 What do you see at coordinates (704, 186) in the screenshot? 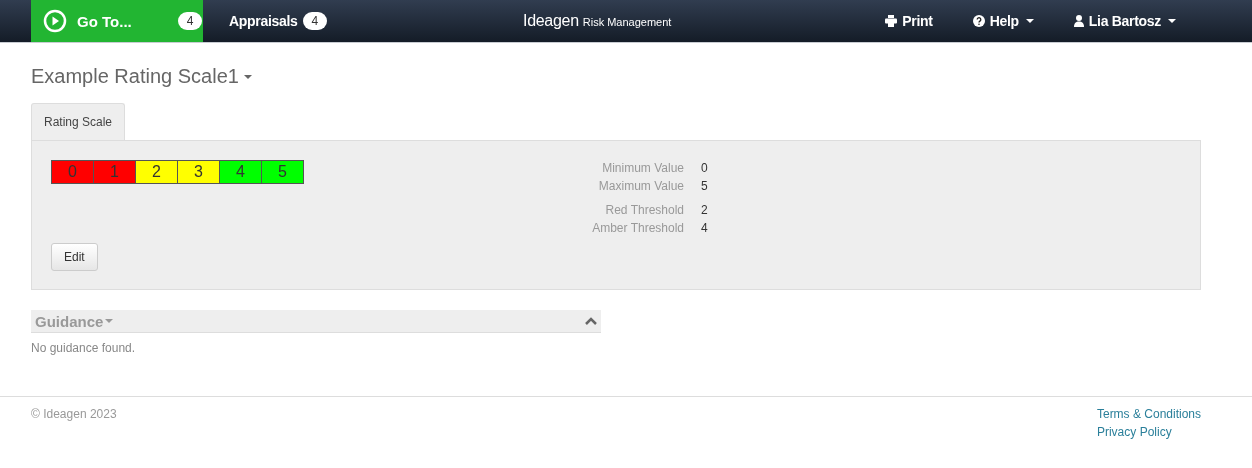
I see `detail-value: 5` at bounding box center [704, 186].